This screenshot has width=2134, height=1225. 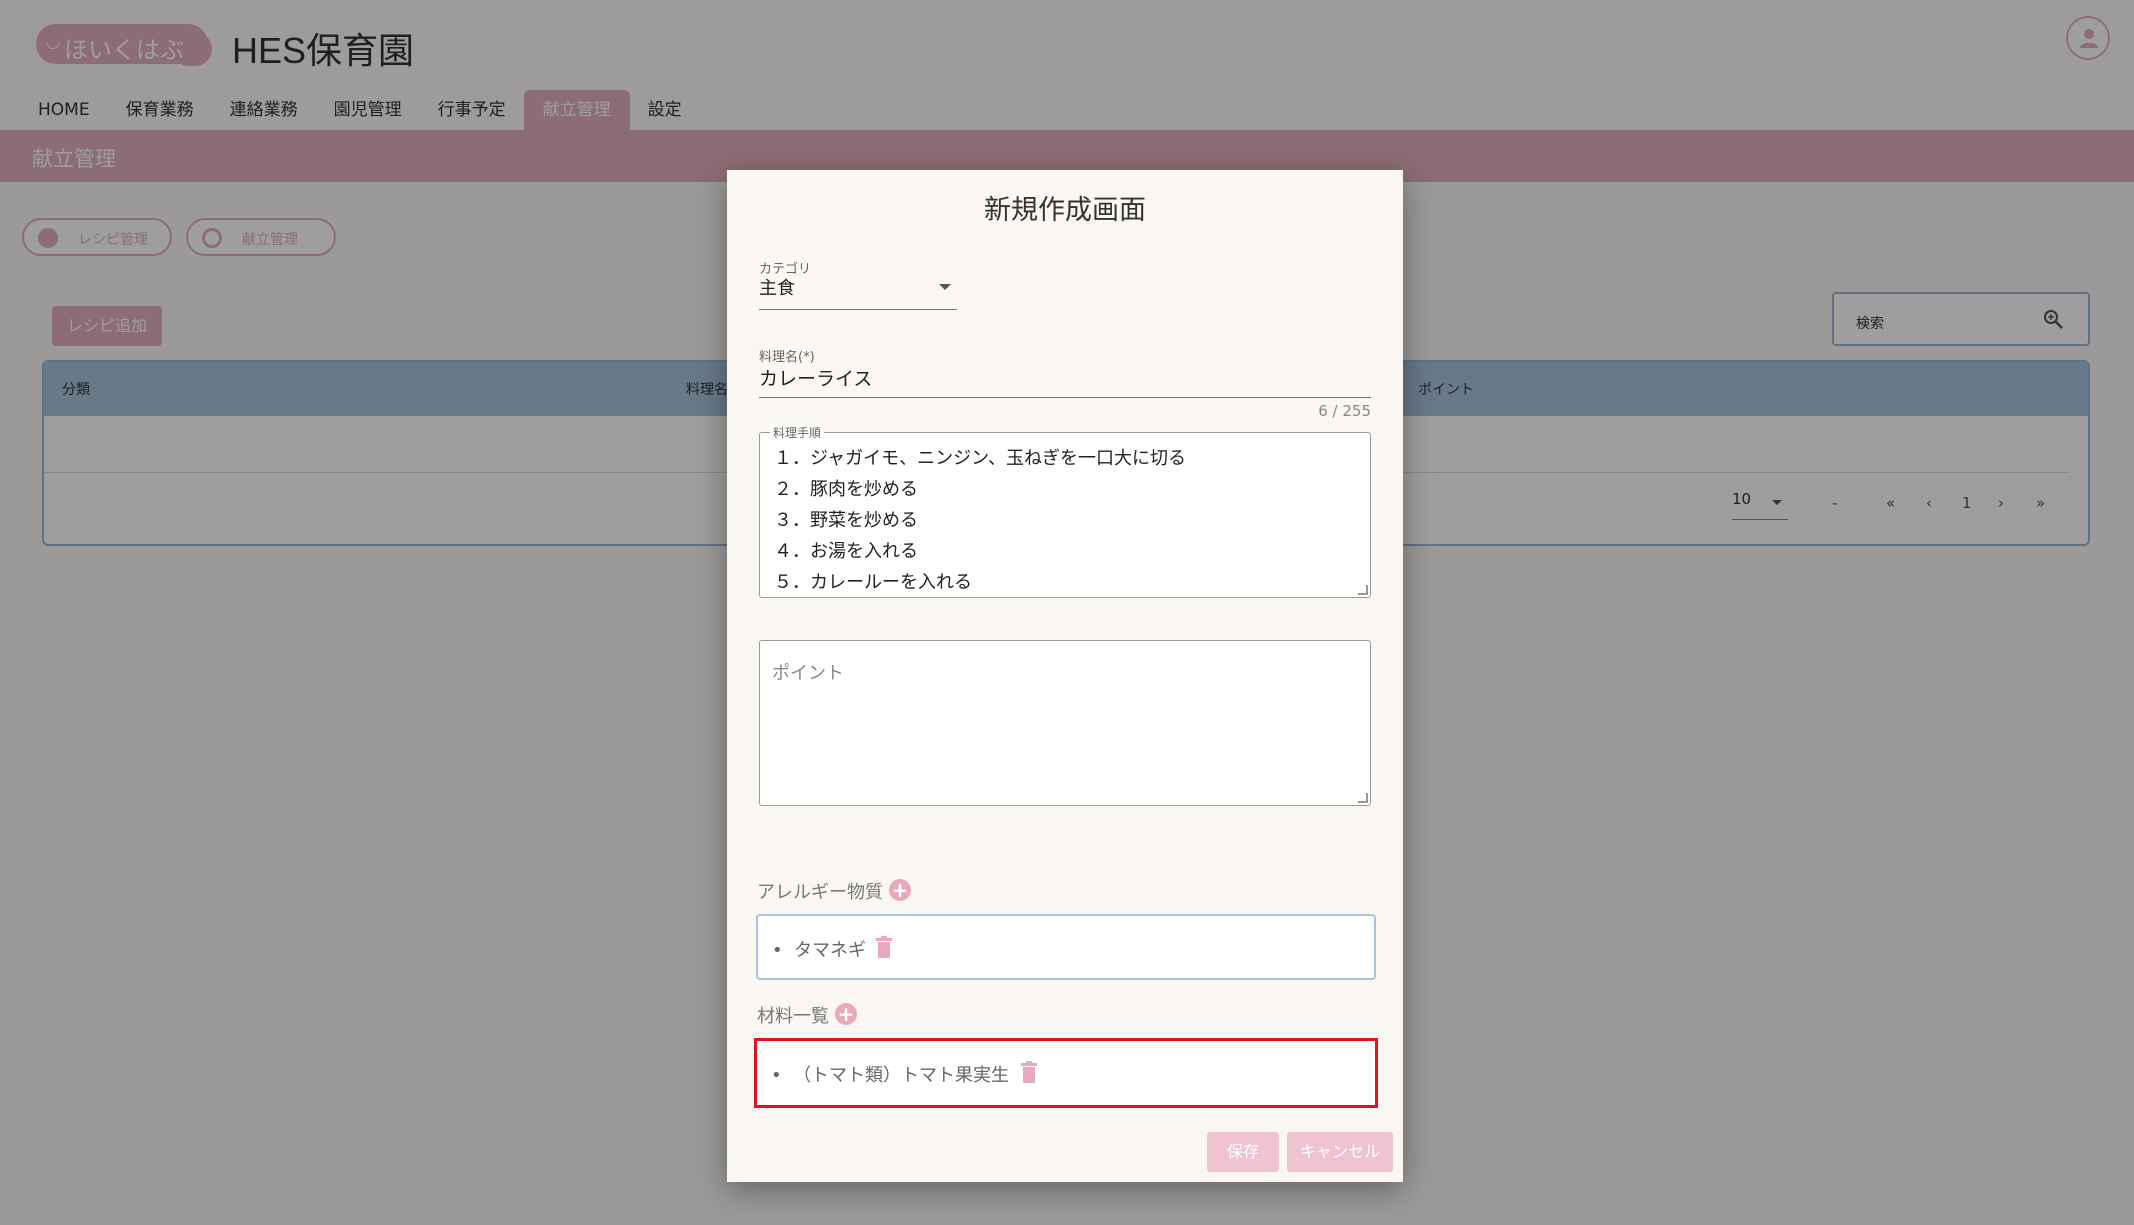 I want to click on step-line: ５．カレールーを入れる, so click(x=873, y=582).